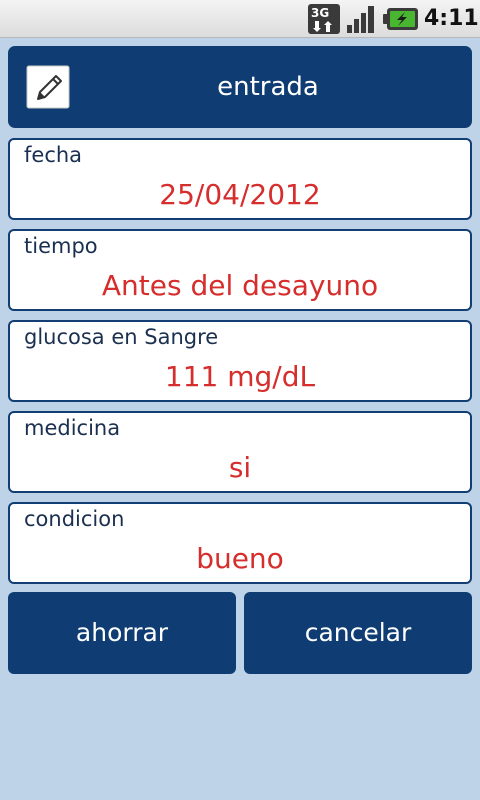  What do you see at coordinates (240, 467) in the screenshot?
I see `medicine-value: si` at bounding box center [240, 467].